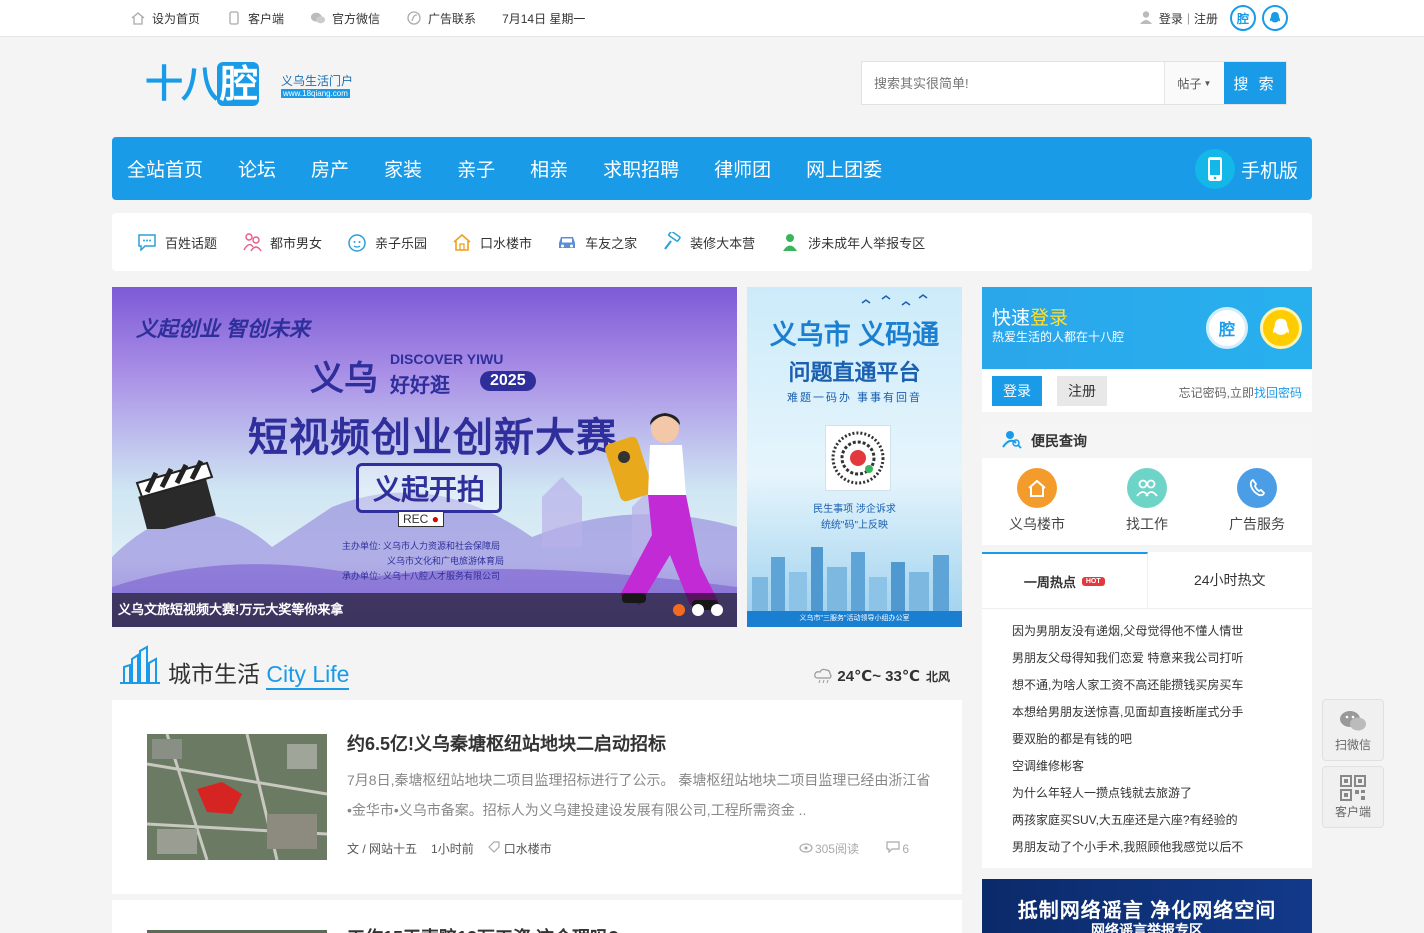  What do you see at coordinates (508, 381) in the screenshot?
I see `banner-year: 2025` at bounding box center [508, 381].